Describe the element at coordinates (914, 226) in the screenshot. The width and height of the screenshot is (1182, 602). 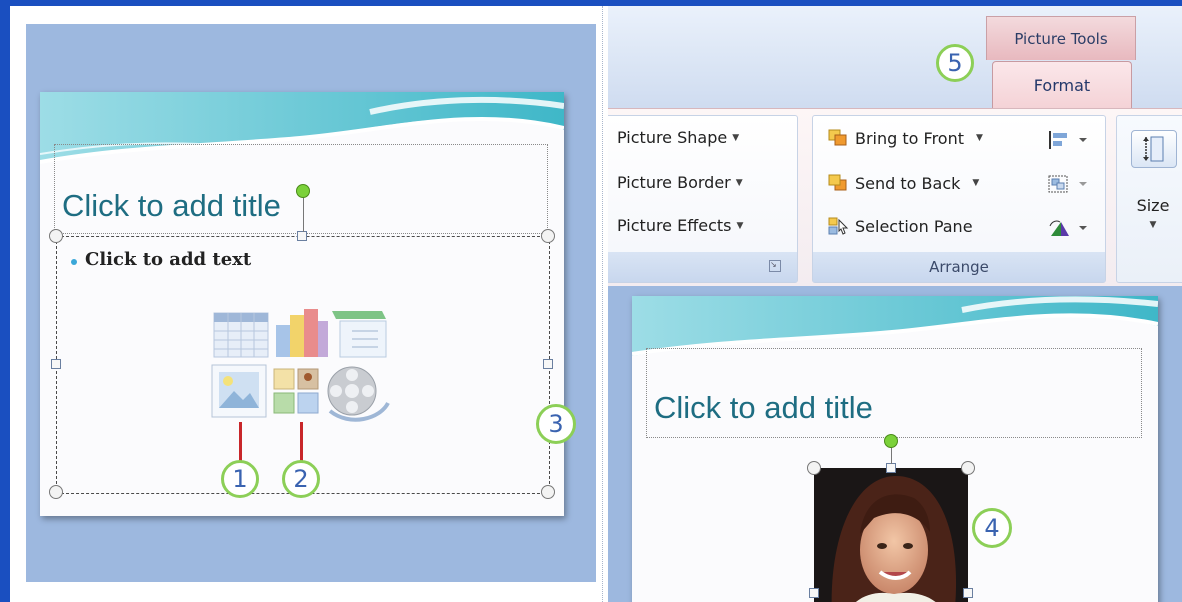
I see `selection-pane-label: Selection Pane` at that location.